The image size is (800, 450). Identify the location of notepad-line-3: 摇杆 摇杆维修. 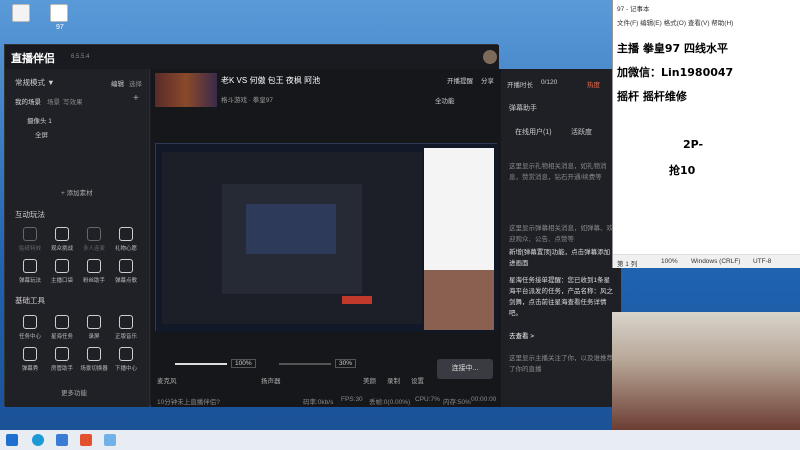
(652, 96).